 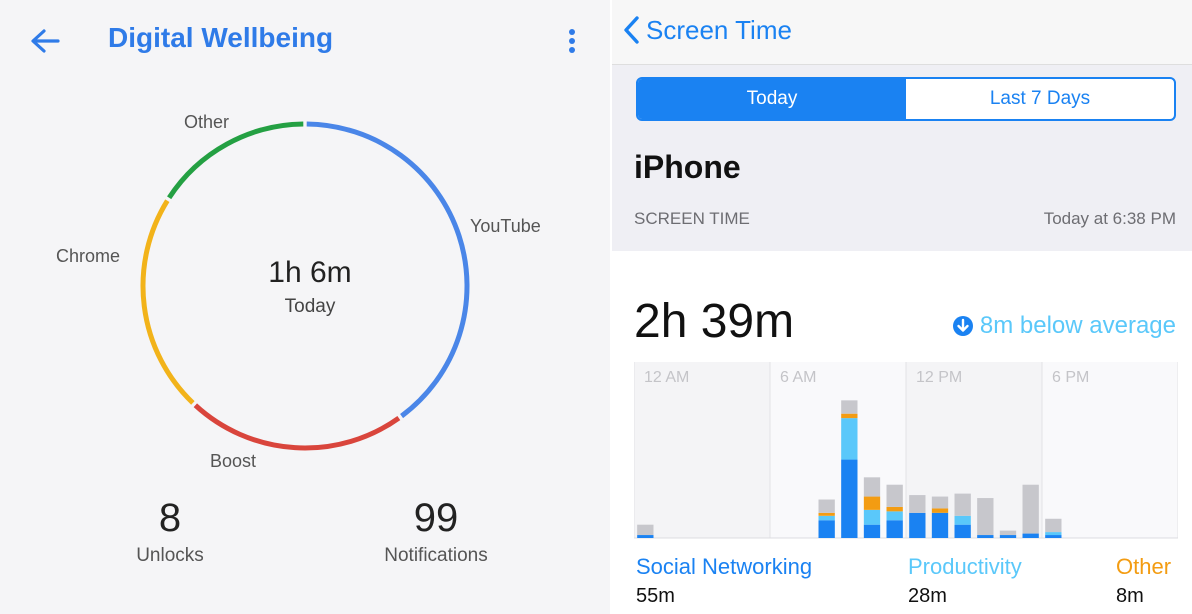 I want to click on chart-tick-label: 6 AM, so click(x=798, y=377).